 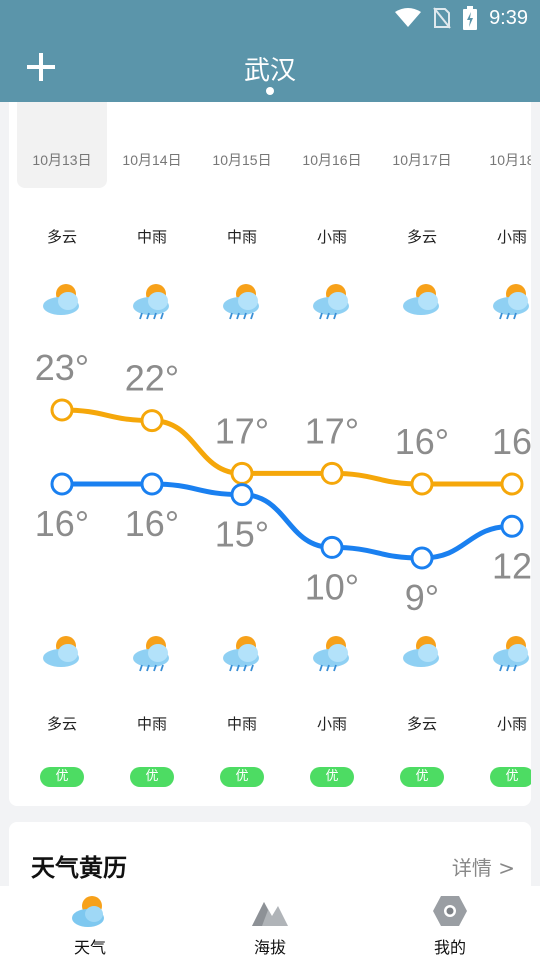 I want to click on tab-altitude-label: 海拔, so click(x=269, y=947).